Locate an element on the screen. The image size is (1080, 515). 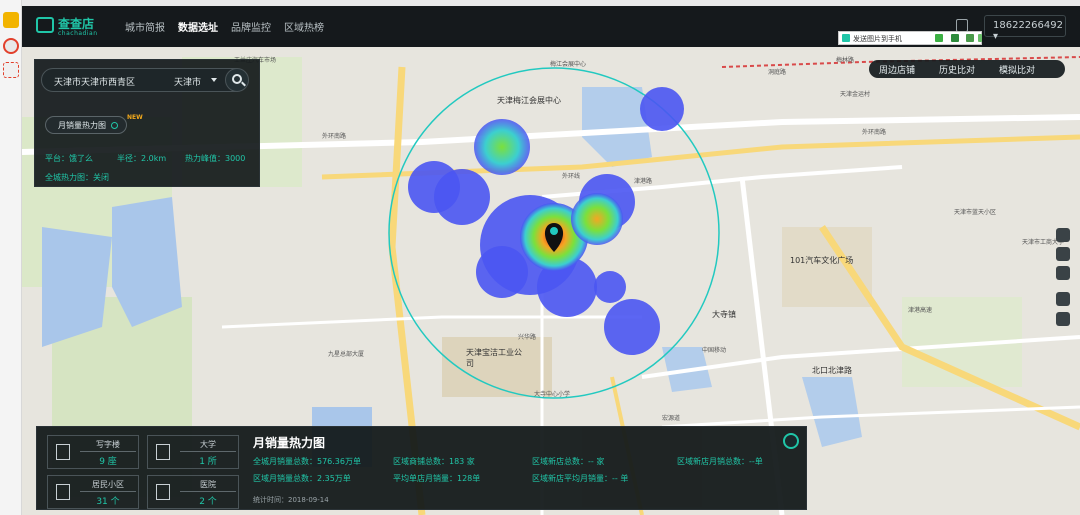
stat-card-title: 写字楼 is located at coordinates (108, 444).